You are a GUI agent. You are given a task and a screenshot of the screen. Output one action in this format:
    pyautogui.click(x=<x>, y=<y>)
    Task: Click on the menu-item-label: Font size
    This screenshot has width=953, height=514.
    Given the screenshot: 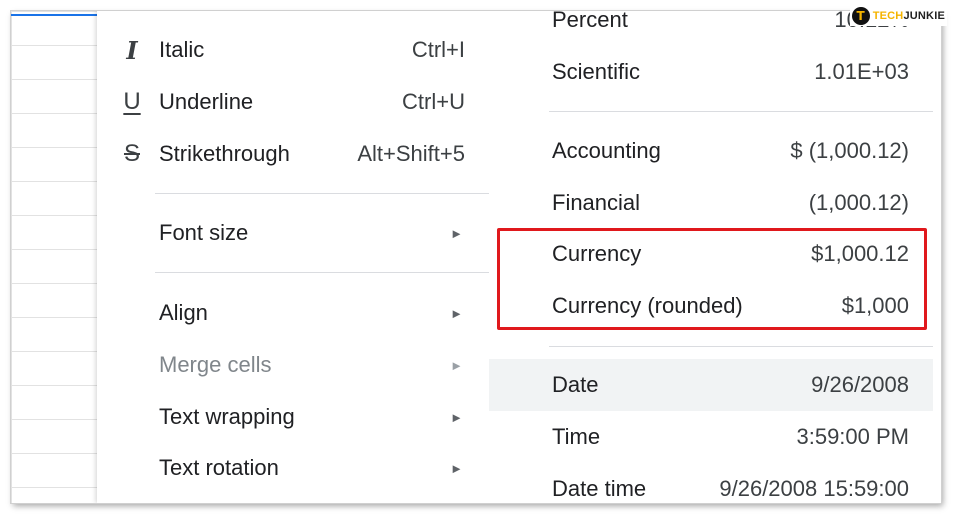 What is the action you would take?
    pyautogui.click(x=204, y=232)
    